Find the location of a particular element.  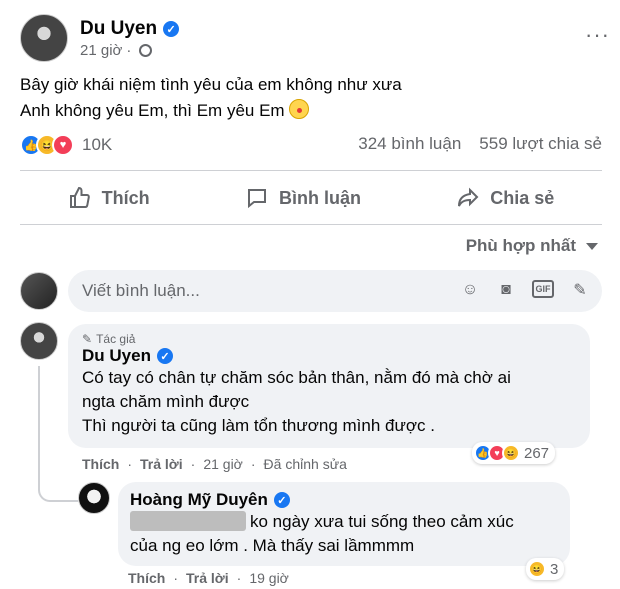

camera-icon: ◙ is located at coordinates (506, 290).